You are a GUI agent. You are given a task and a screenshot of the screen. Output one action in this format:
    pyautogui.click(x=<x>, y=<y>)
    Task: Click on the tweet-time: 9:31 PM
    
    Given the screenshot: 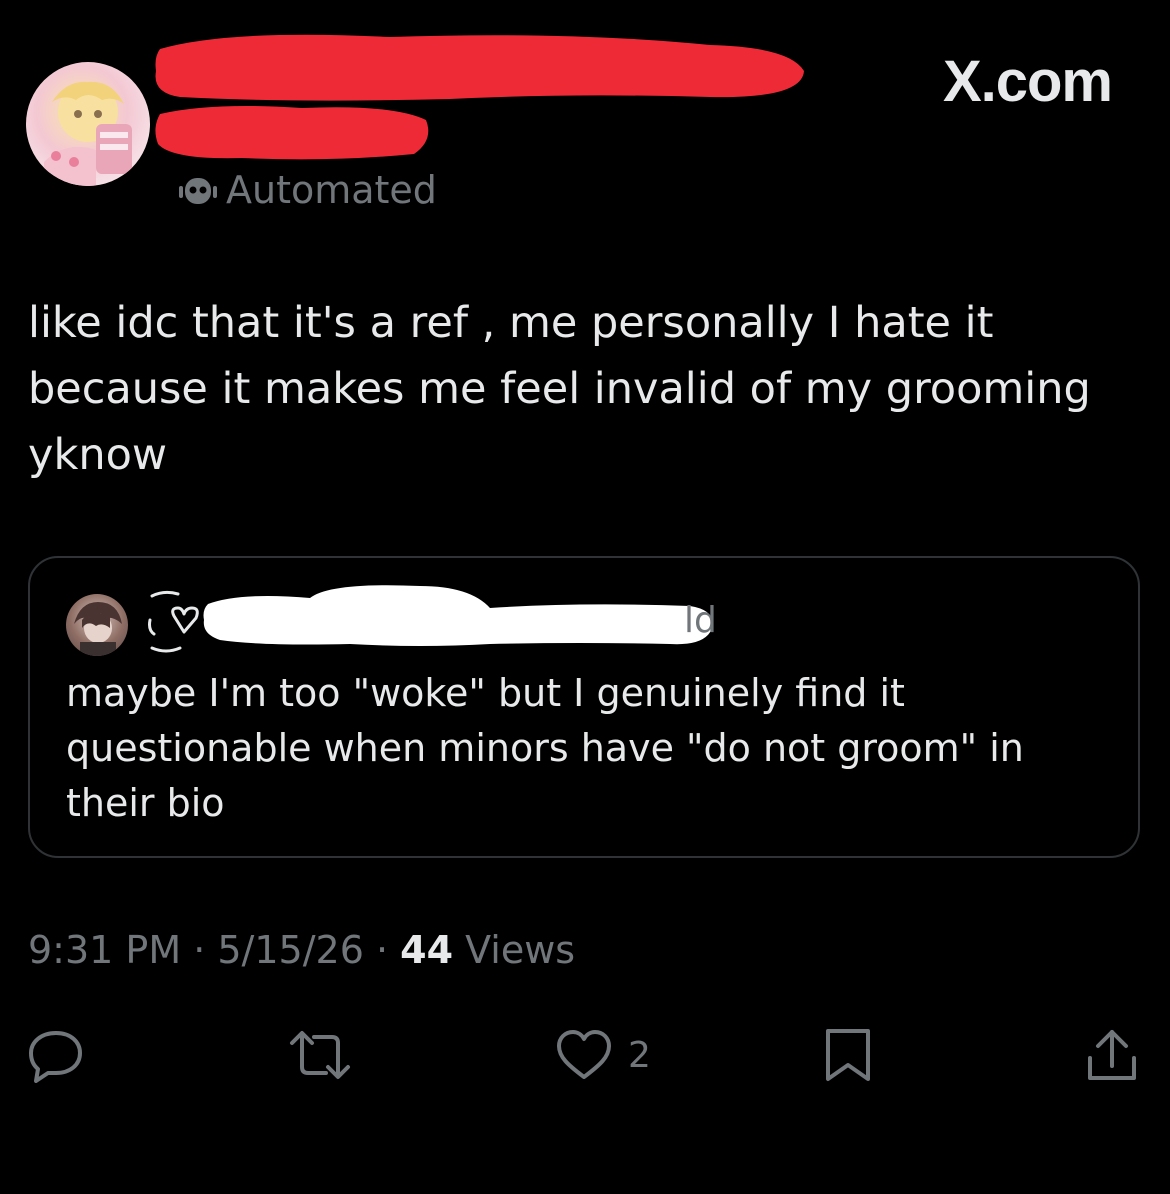 What is the action you would take?
    pyautogui.click(x=104, y=950)
    